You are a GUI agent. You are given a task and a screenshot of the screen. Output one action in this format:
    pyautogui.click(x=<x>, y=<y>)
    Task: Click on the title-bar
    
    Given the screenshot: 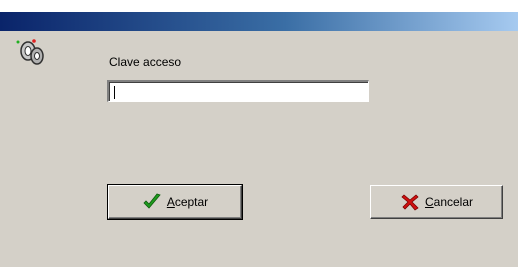 What is the action you would take?
    pyautogui.click(x=259, y=21)
    